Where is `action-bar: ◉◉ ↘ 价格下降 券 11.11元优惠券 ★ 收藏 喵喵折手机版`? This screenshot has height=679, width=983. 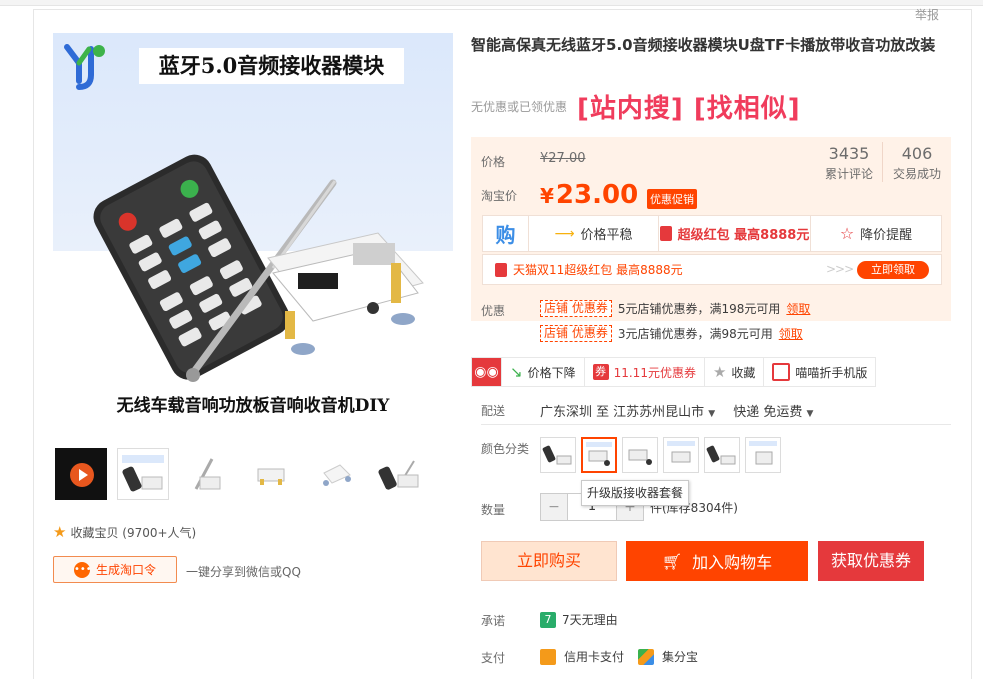
action-bar: ◉◉ ↘ 价格下降 券 11.11元优惠券 ★ 收藏 喵喵折手机版 is located at coordinates (674, 372).